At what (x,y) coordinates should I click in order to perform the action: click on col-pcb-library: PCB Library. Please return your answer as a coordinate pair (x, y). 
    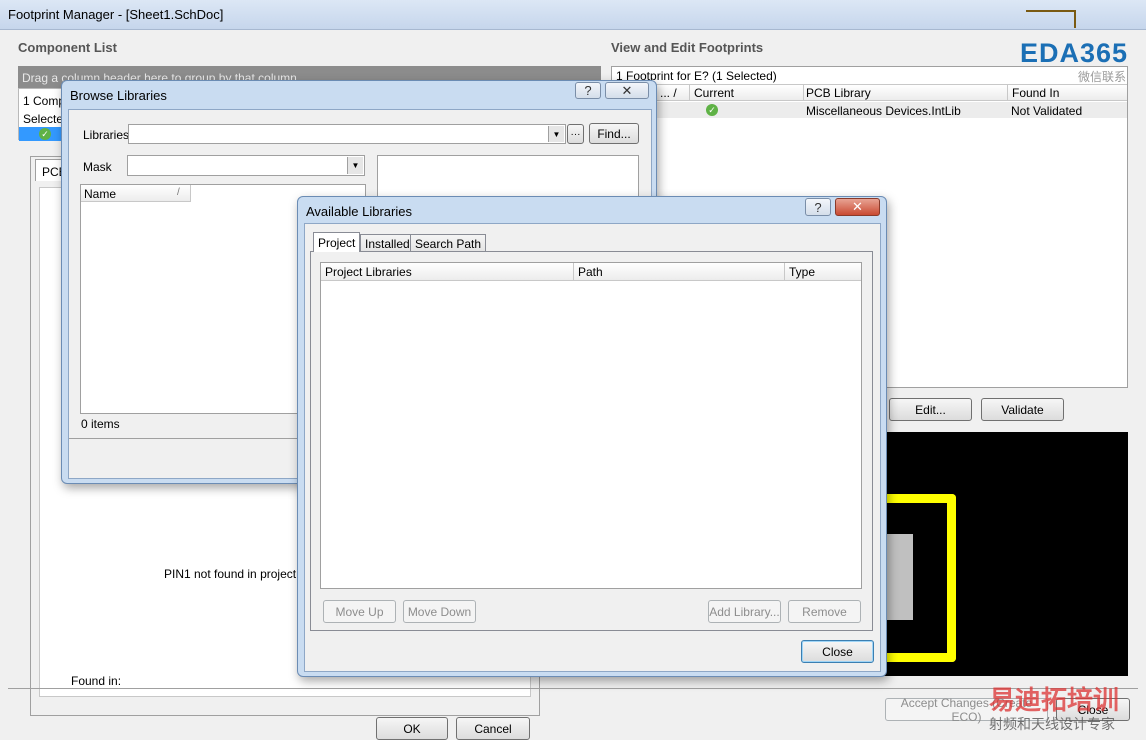
    Looking at the image, I should click on (905, 92).